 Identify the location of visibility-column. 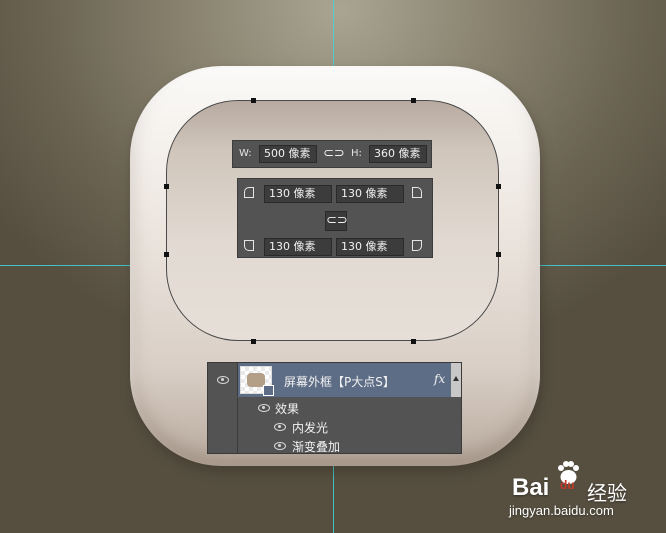
(223, 380).